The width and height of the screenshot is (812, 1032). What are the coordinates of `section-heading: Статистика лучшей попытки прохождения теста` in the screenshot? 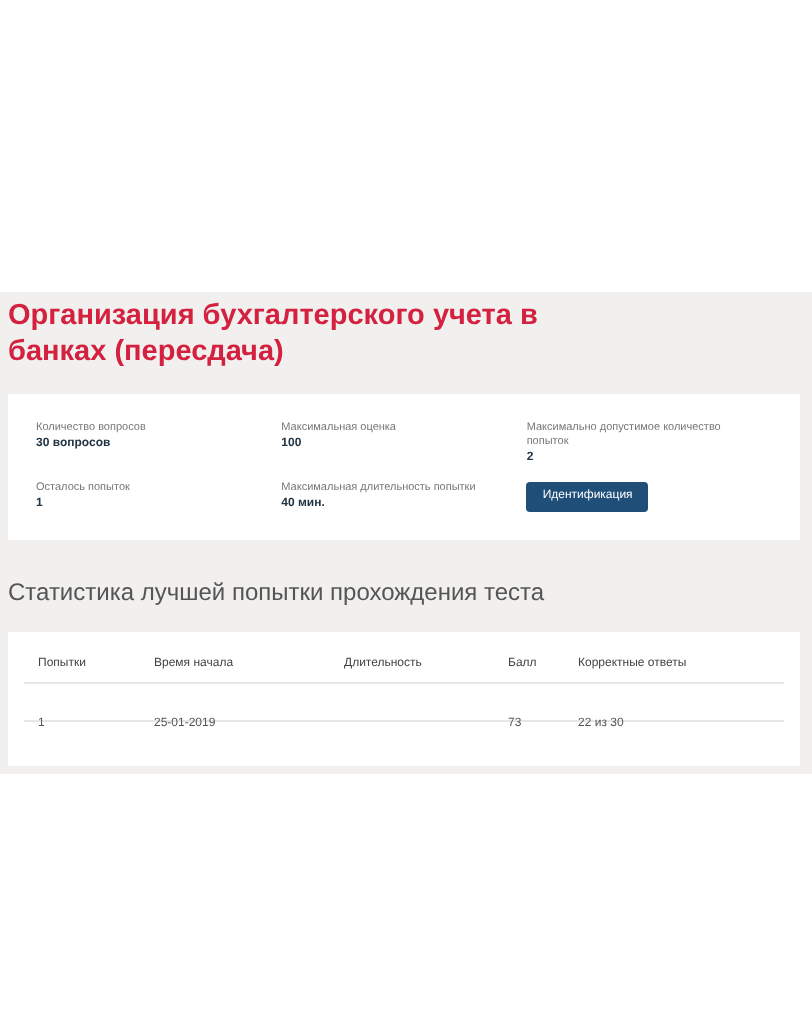 It's located at (277, 592).